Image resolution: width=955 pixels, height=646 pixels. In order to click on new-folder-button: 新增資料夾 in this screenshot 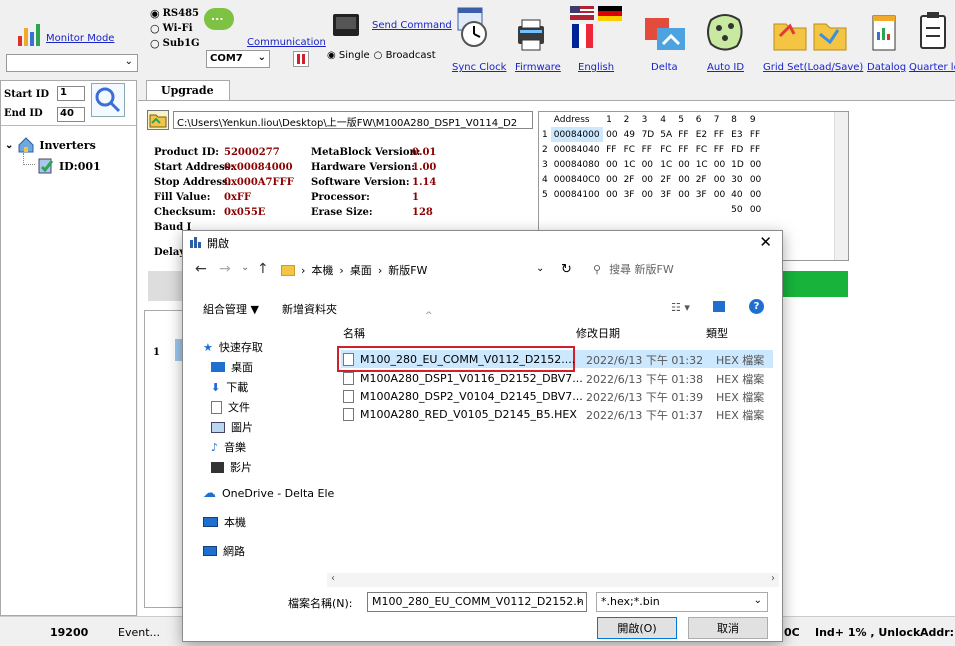, I will do `click(309, 309)`.